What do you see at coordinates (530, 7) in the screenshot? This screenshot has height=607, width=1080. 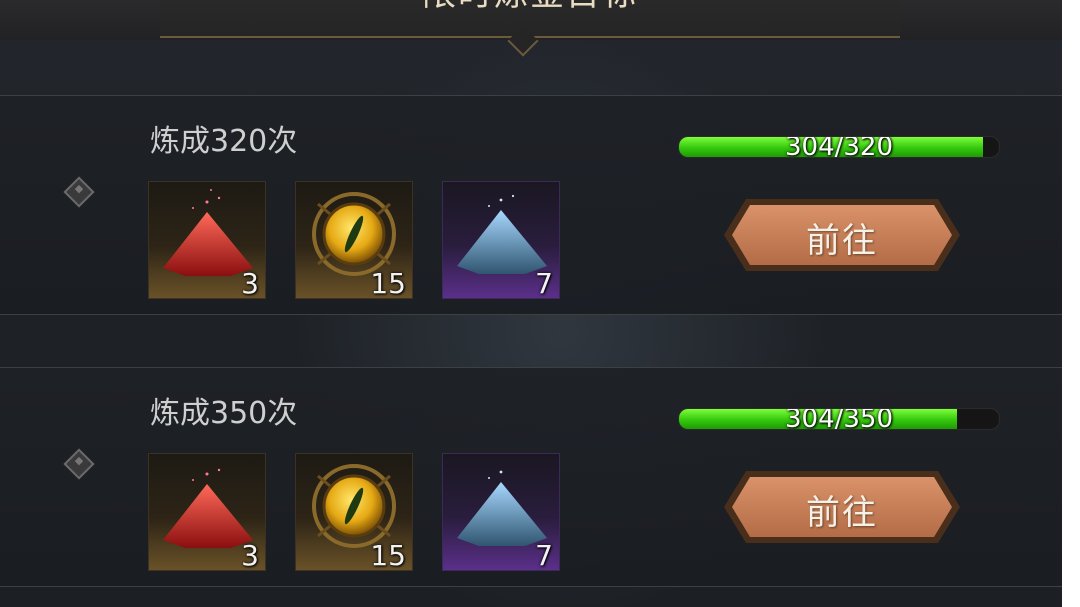 I see `header-title: 限时炼金目标` at bounding box center [530, 7].